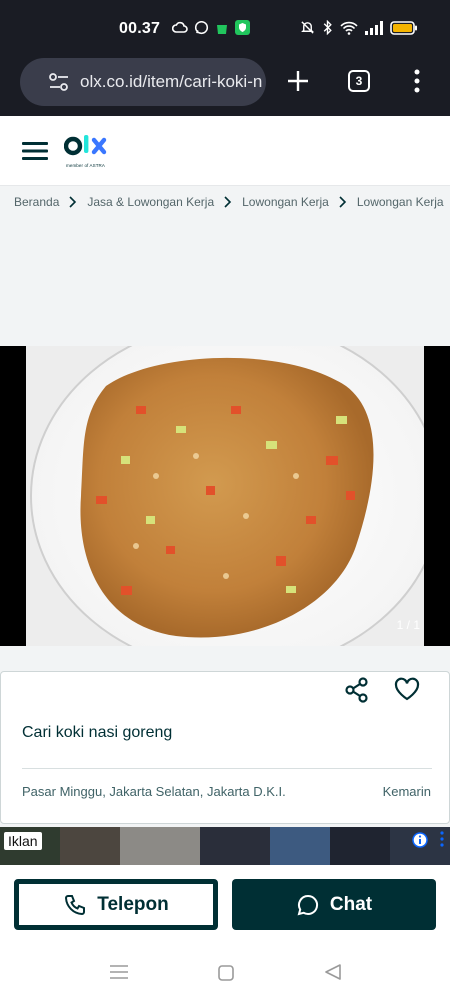  Describe the element at coordinates (406, 791) in the screenshot. I see `listing-date: Kemarin` at that location.